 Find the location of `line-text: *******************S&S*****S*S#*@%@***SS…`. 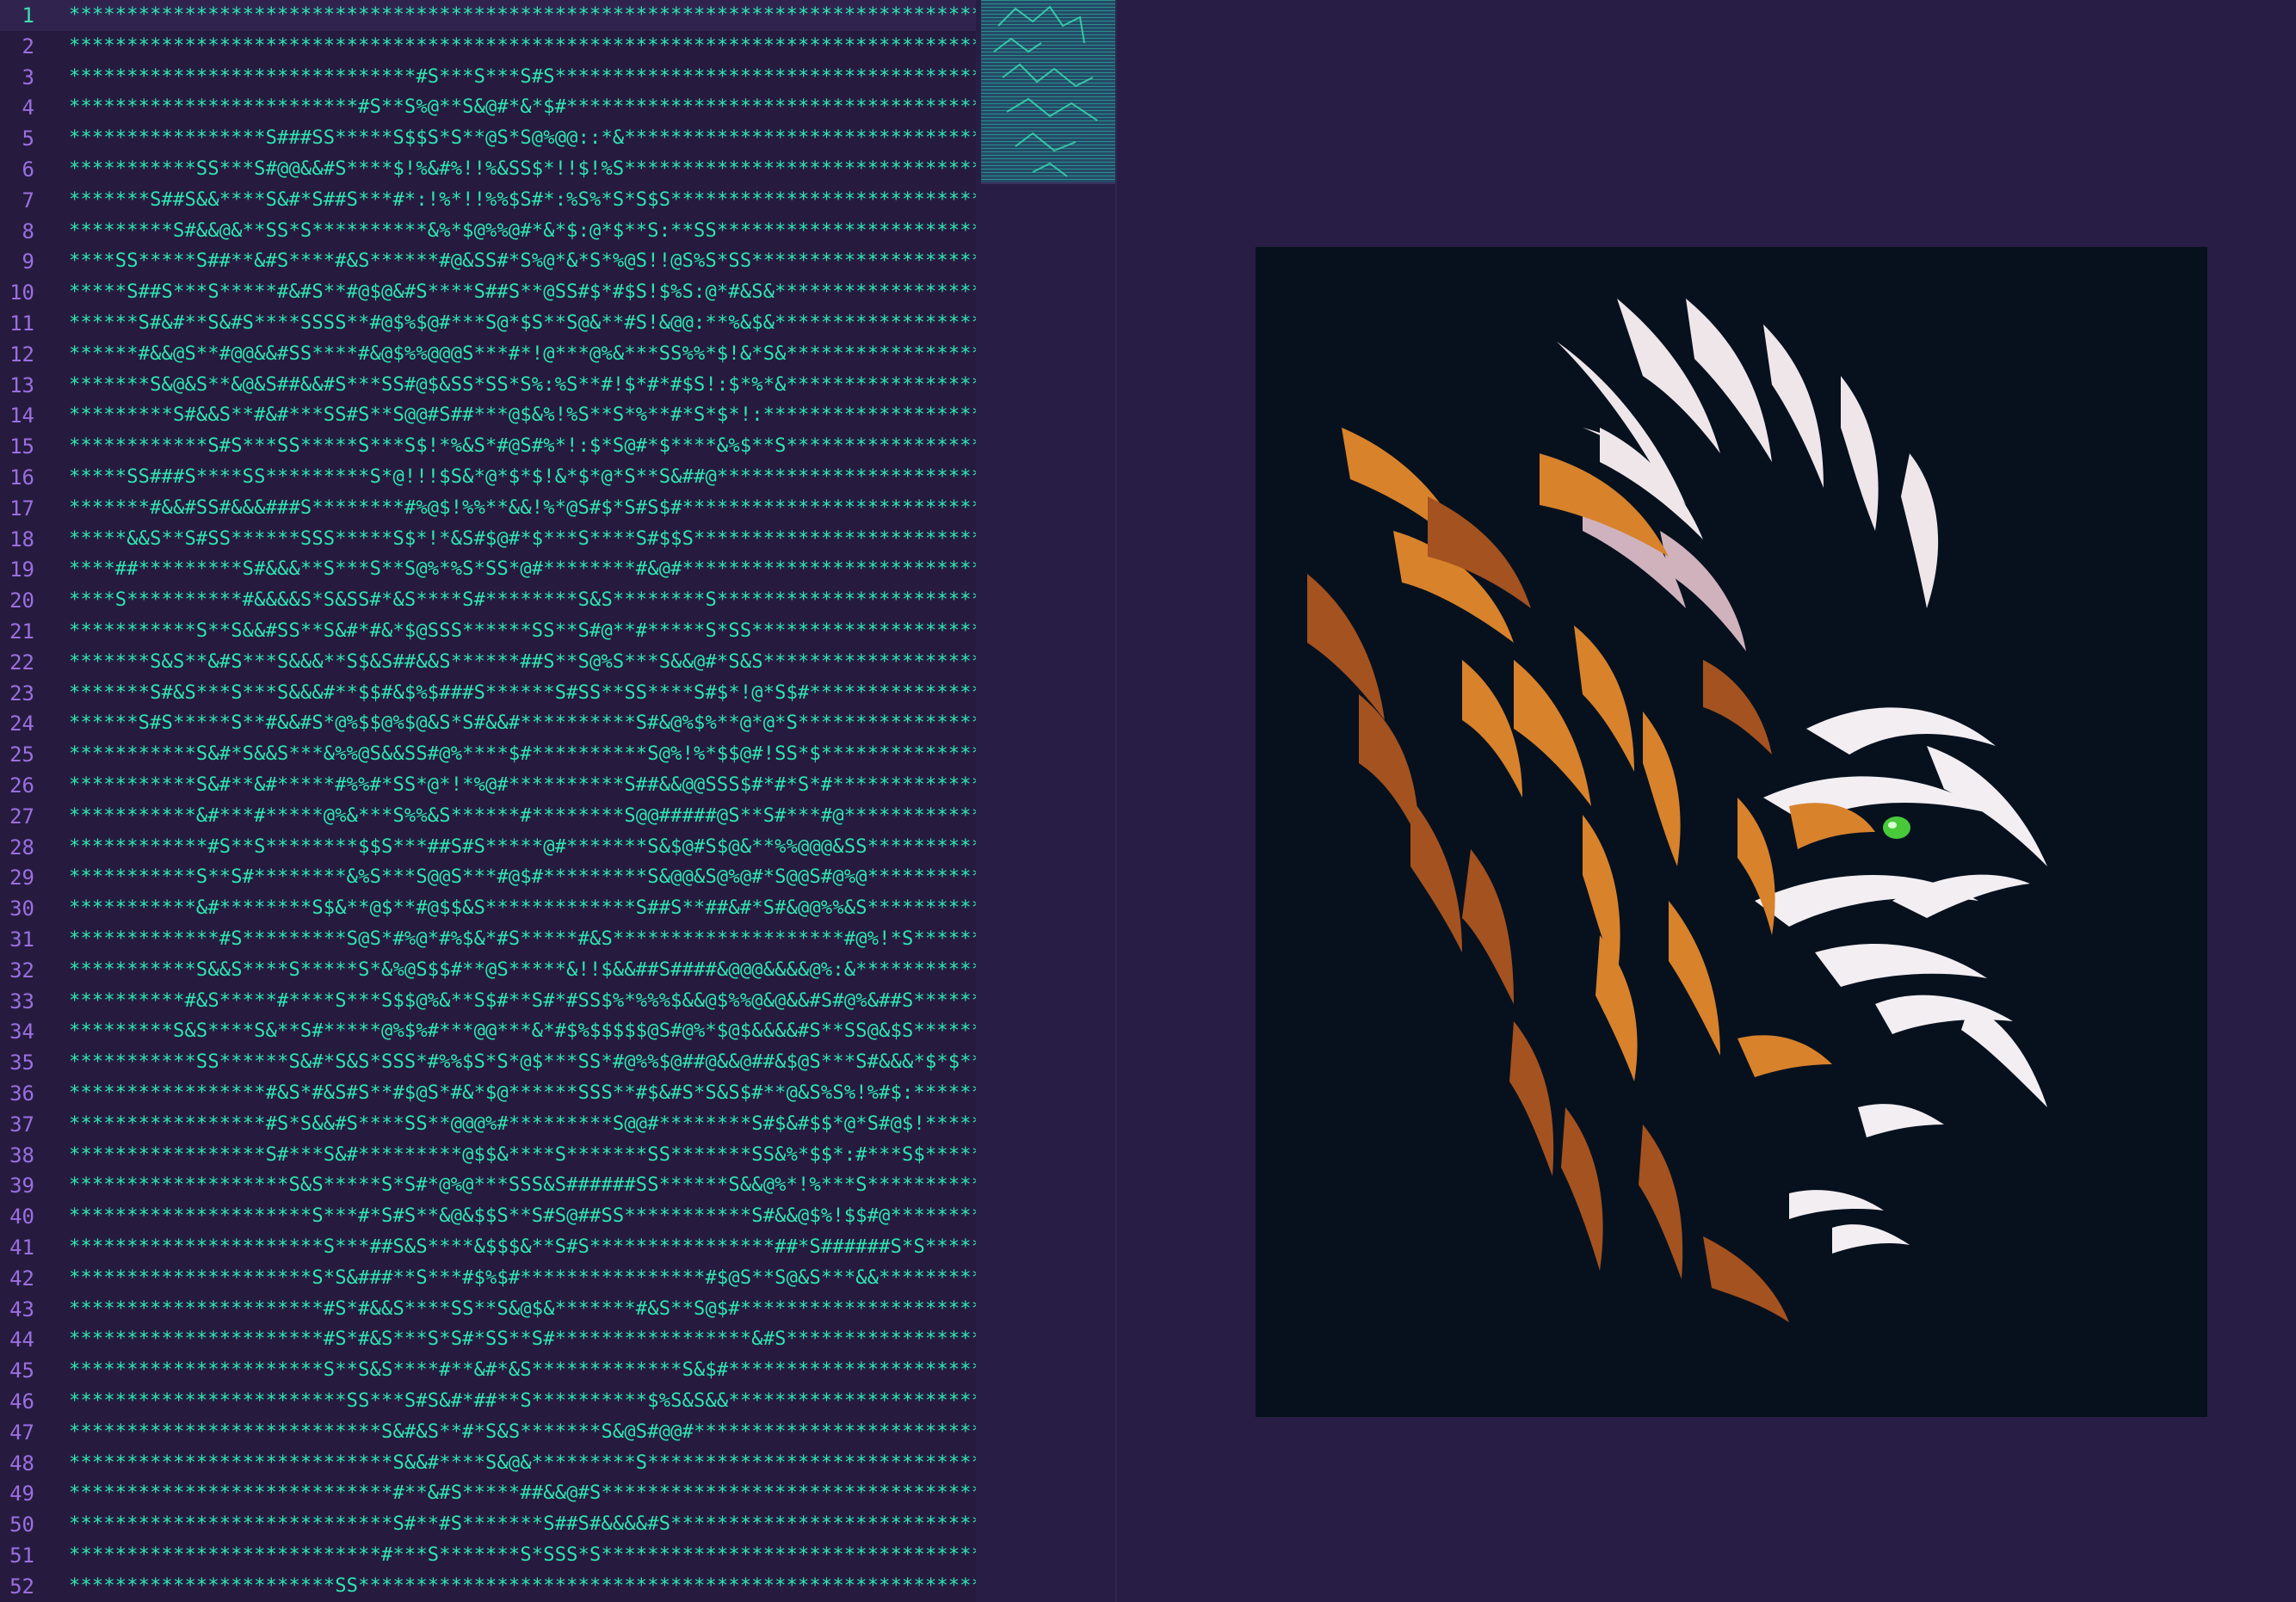

line-text: *******************S&S*****S*S#*@%@***SS… is located at coordinates (522, 1185).